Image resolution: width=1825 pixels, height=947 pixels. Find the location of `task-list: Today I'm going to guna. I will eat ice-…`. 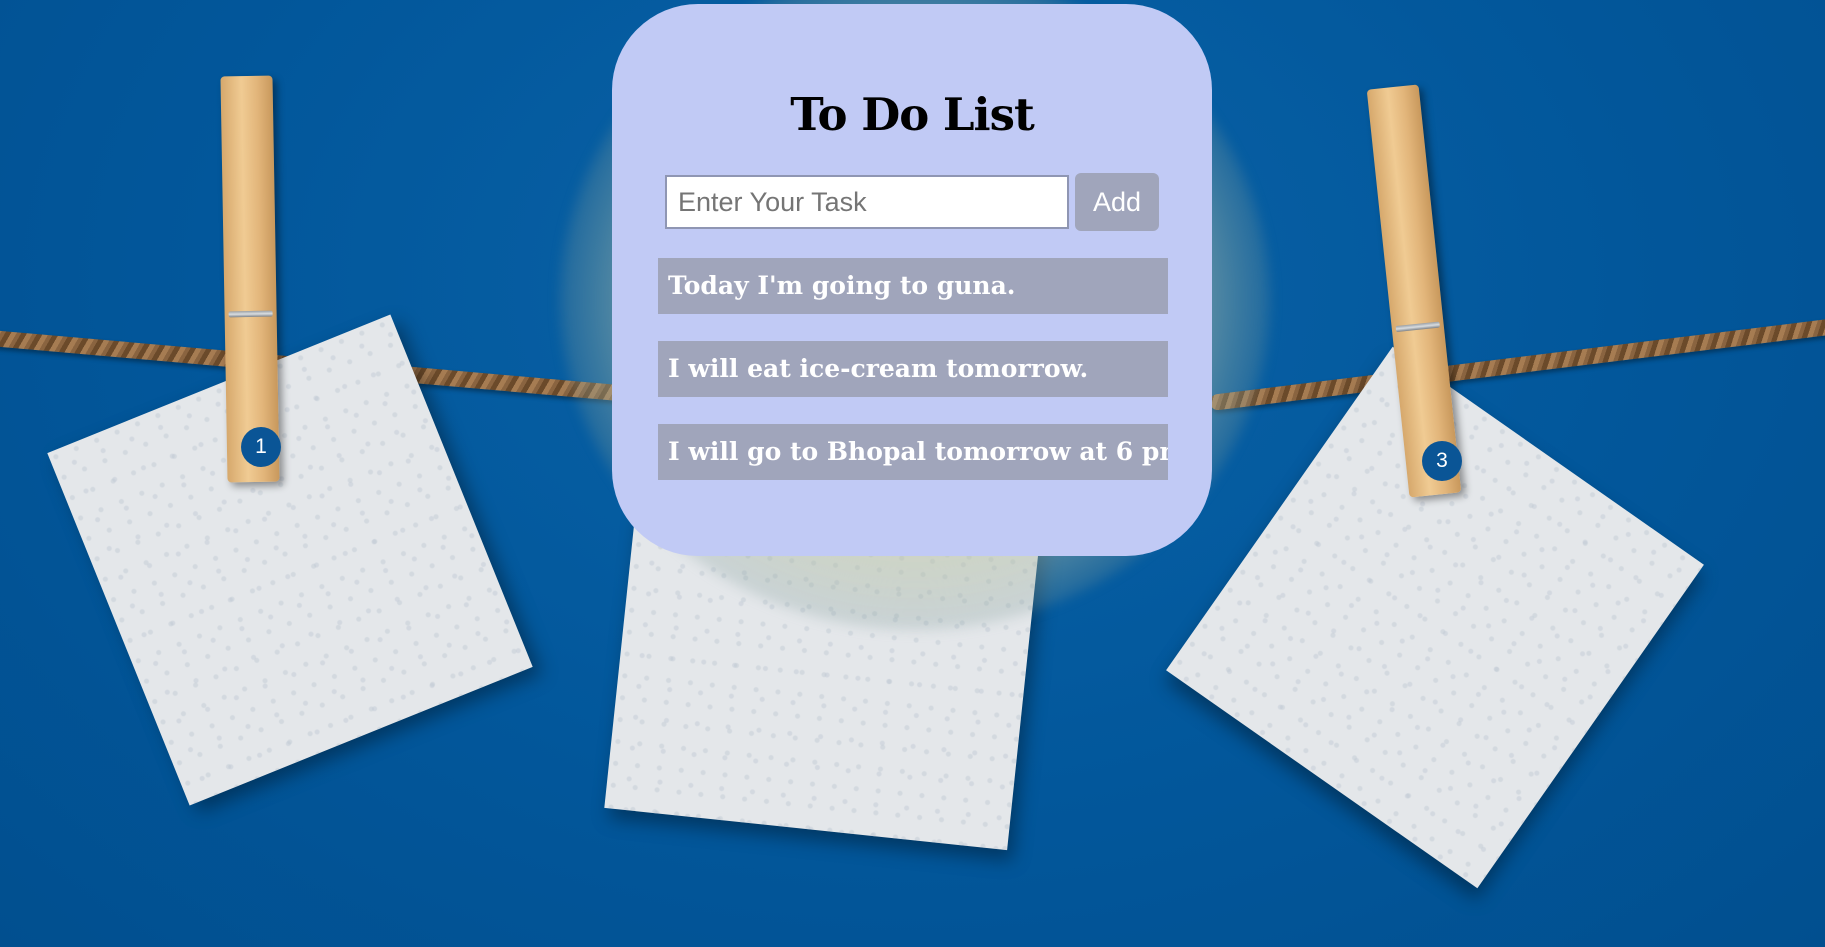

task-list: Today I'm going to guna. I will eat ice-… is located at coordinates (913, 382).